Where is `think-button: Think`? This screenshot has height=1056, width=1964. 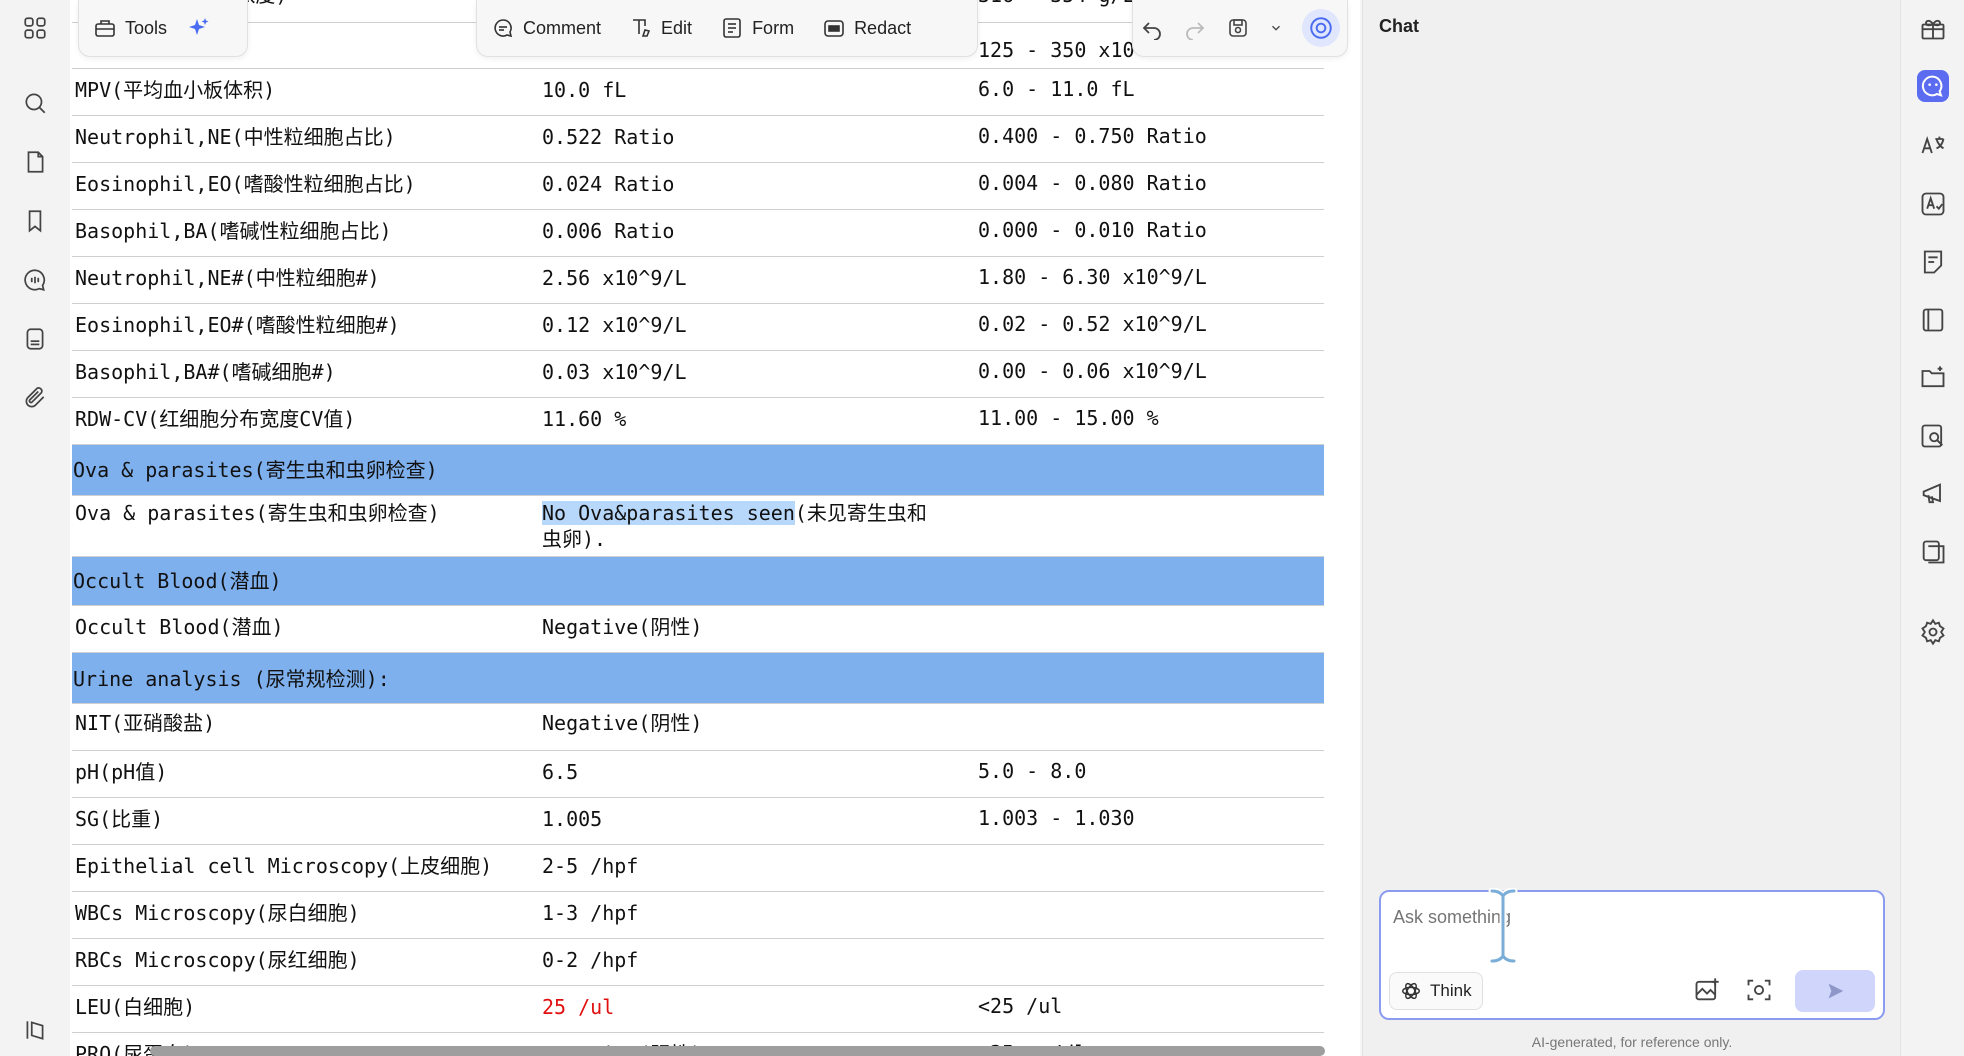 think-button: Think is located at coordinates (1436, 991).